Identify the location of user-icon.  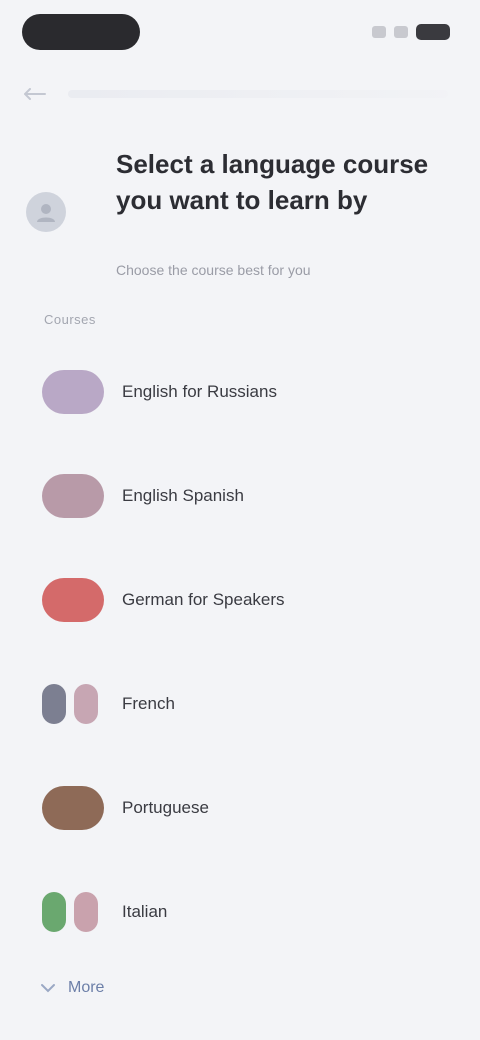
(46, 213).